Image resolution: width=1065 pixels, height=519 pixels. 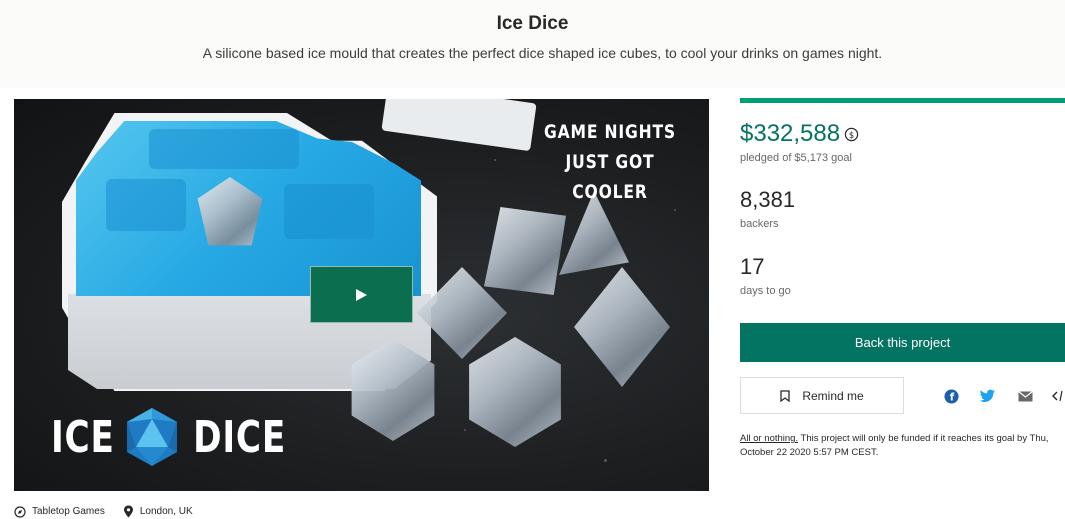 I want to click on funding-progress-fill, so click(x=902, y=100).